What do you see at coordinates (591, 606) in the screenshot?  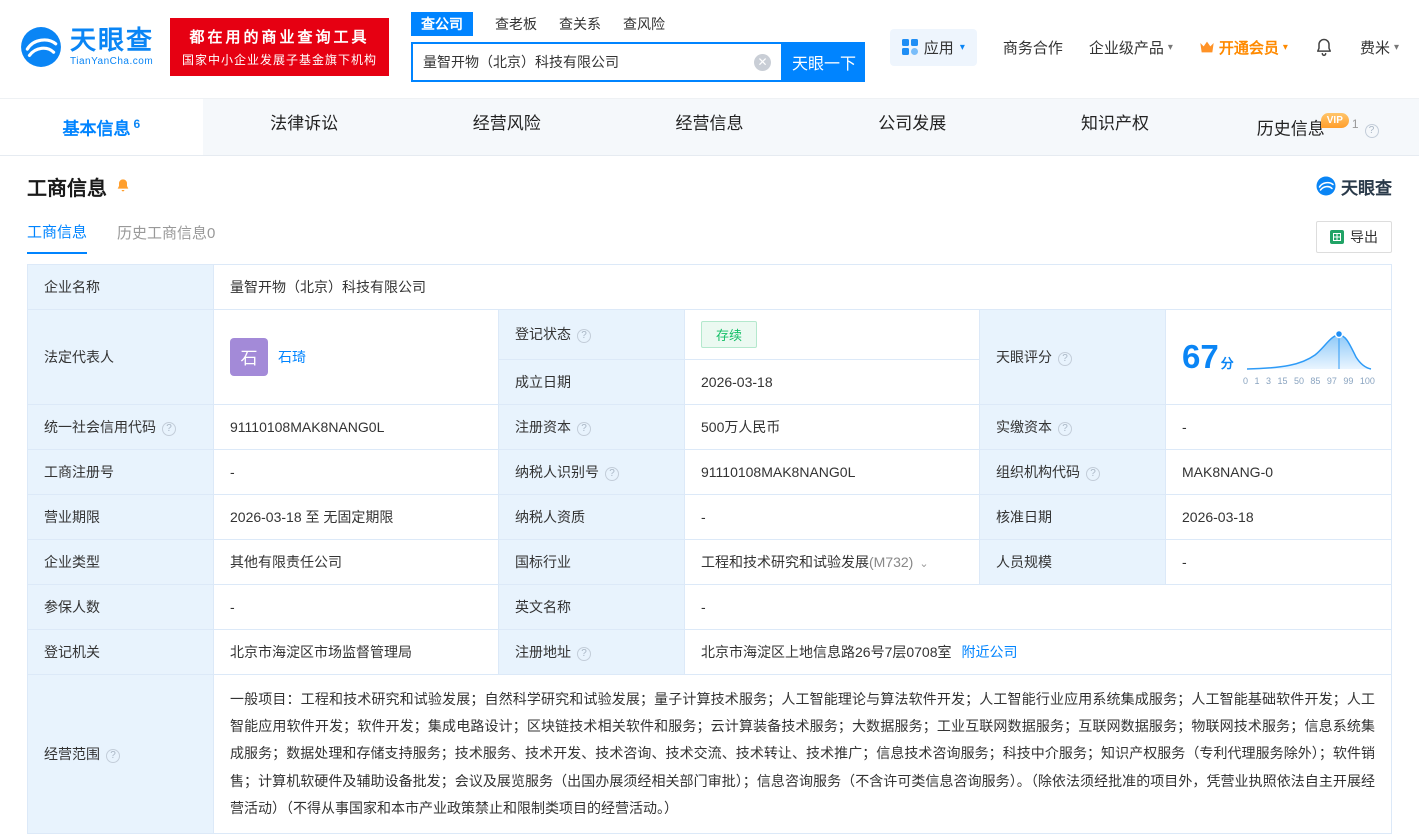 I see `field-label-english-name: 英文名称` at bounding box center [591, 606].